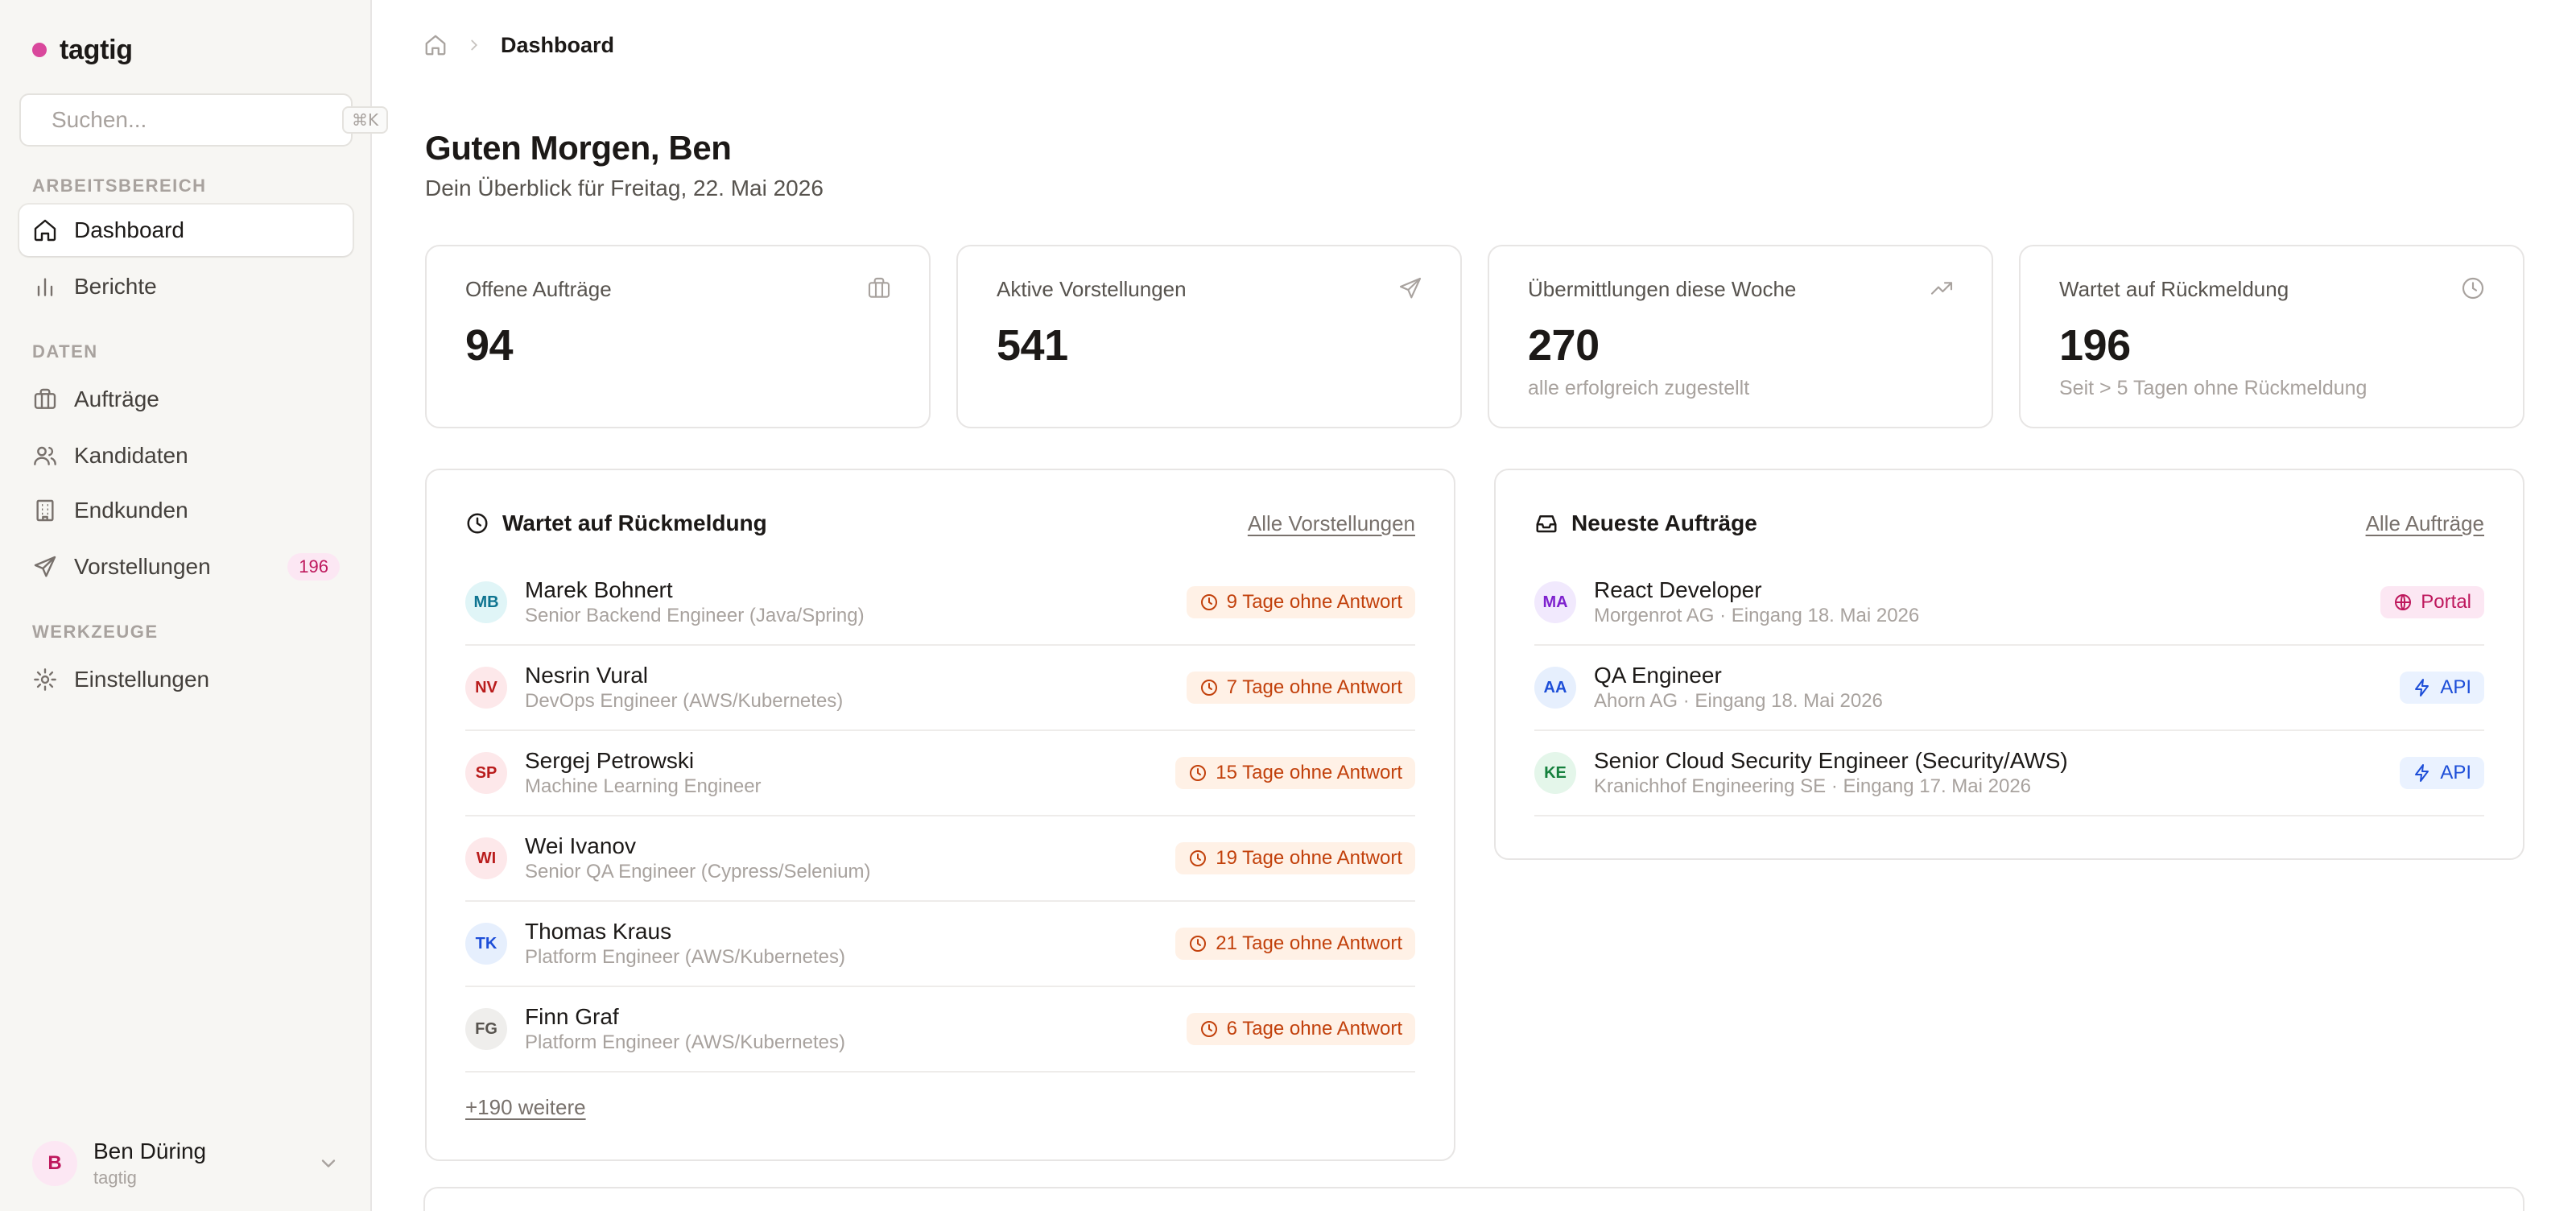  Describe the element at coordinates (558, 44) in the screenshot. I see `breadcrumb-current: Dashboard` at that location.